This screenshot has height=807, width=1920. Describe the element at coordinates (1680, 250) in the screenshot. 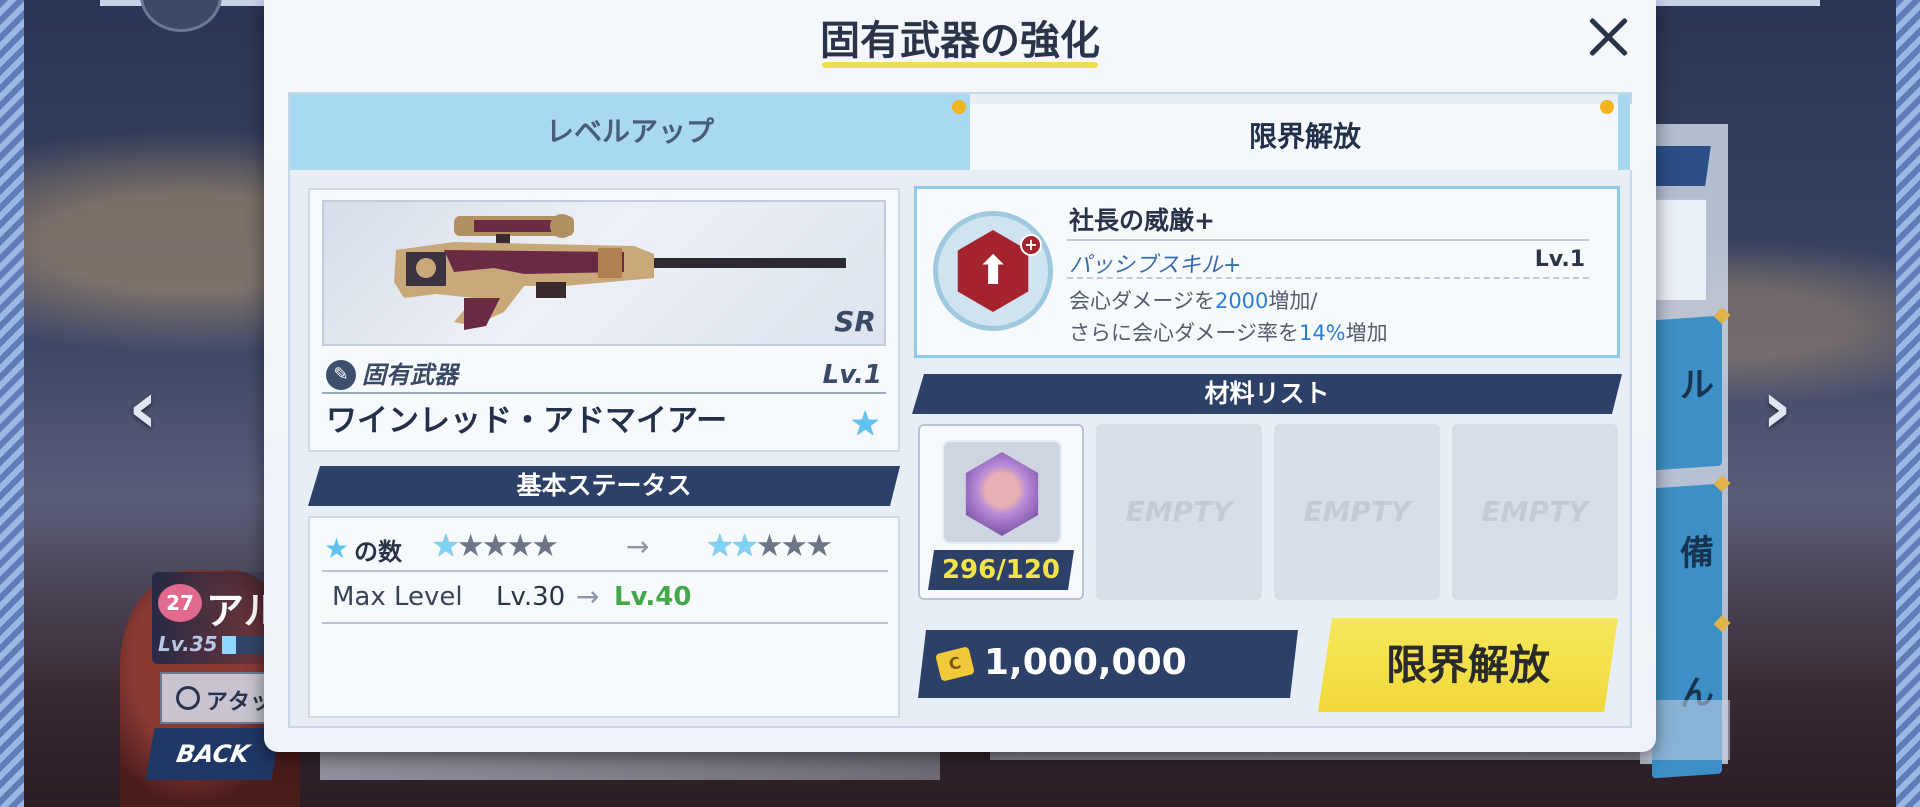

I see `background-right-card-pale` at that location.